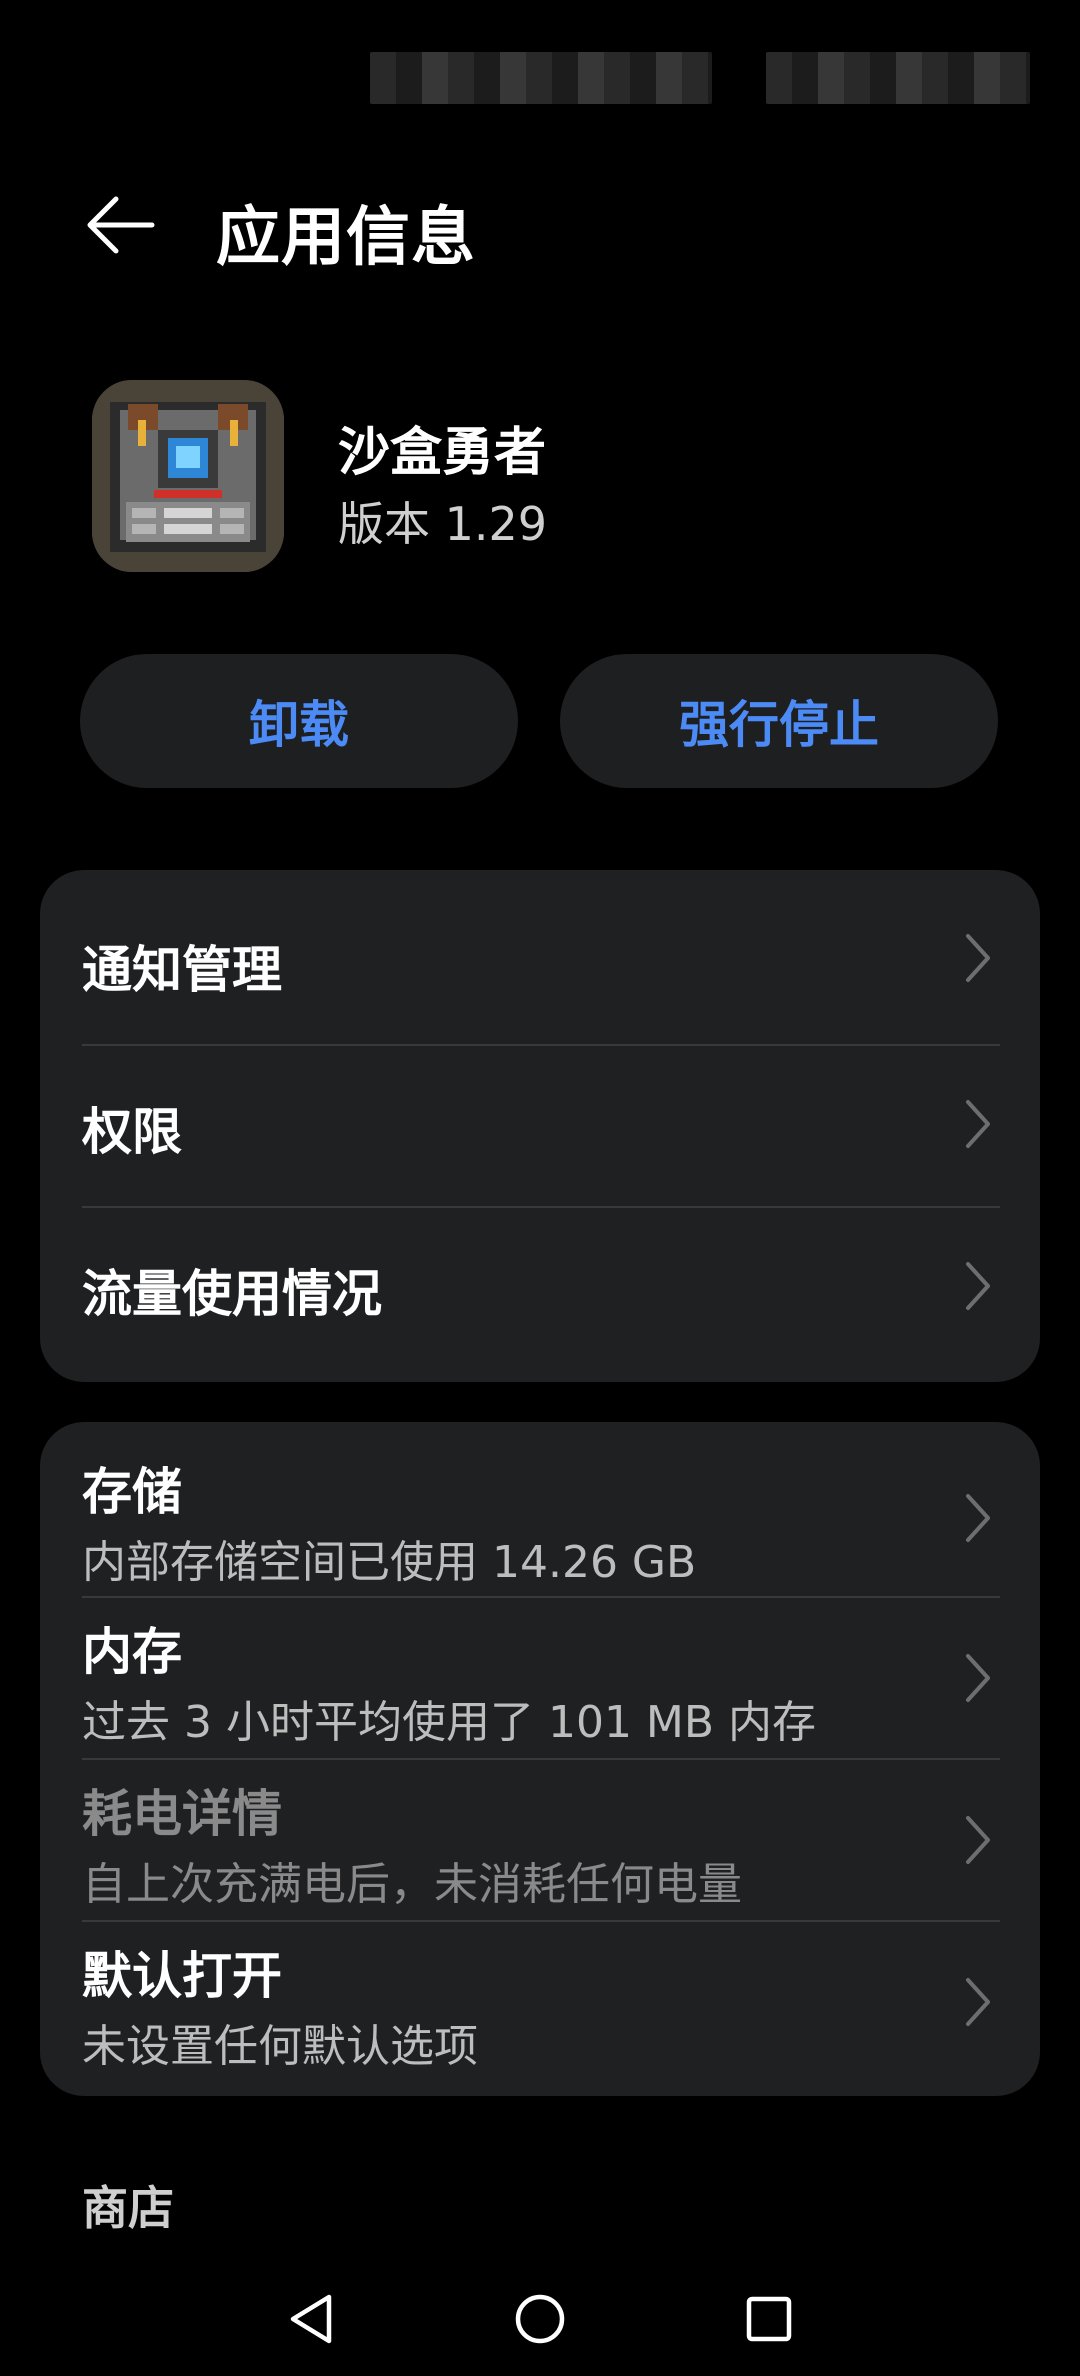 The height and width of the screenshot is (2376, 1080). I want to click on notification-management-item: 通知管理, so click(540, 957).